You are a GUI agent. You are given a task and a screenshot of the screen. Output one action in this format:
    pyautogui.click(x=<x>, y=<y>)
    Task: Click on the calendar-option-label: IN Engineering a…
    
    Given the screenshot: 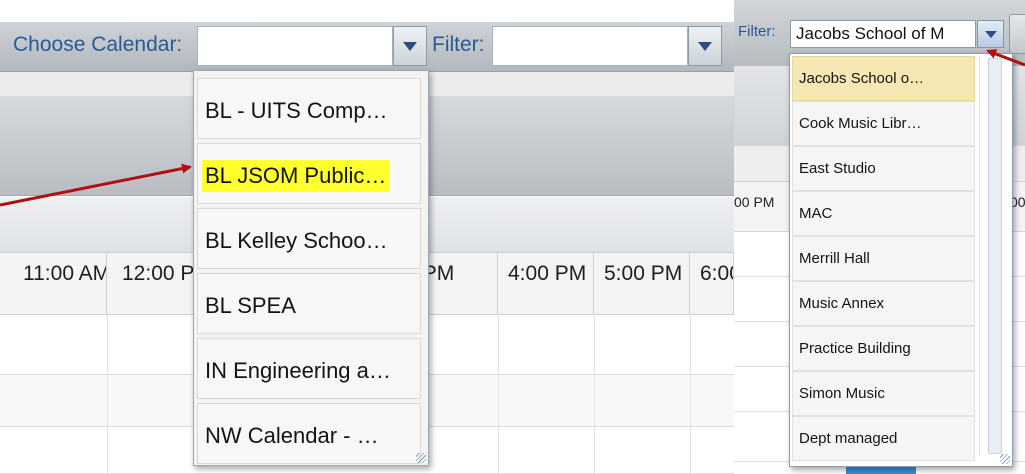 What is the action you would take?
    pyautogui.click(x=298, y=370)
    